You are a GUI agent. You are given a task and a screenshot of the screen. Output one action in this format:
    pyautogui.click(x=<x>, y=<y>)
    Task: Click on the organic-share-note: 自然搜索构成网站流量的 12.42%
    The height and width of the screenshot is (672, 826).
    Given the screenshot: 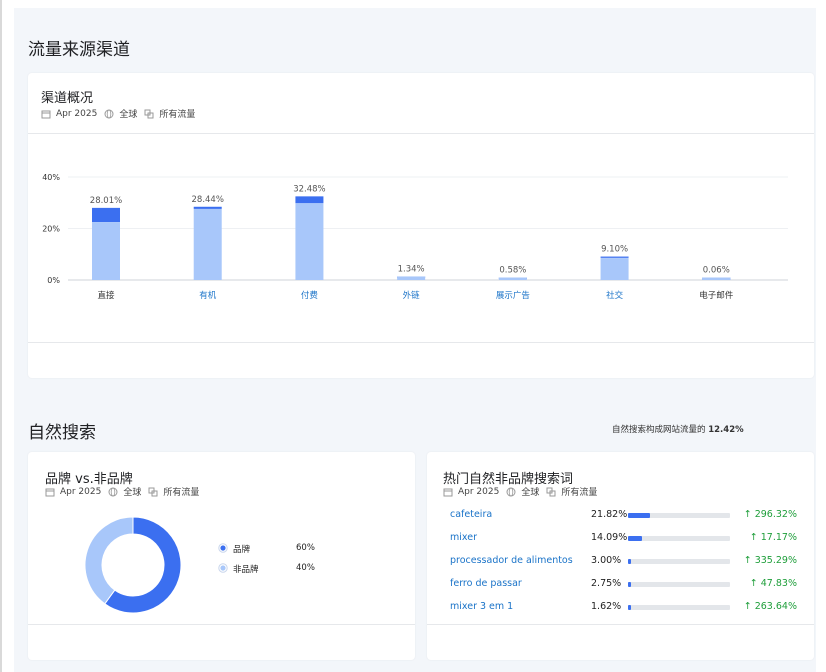 What is the action you would take?
    pyautogui.click(x=678, y=429)
    